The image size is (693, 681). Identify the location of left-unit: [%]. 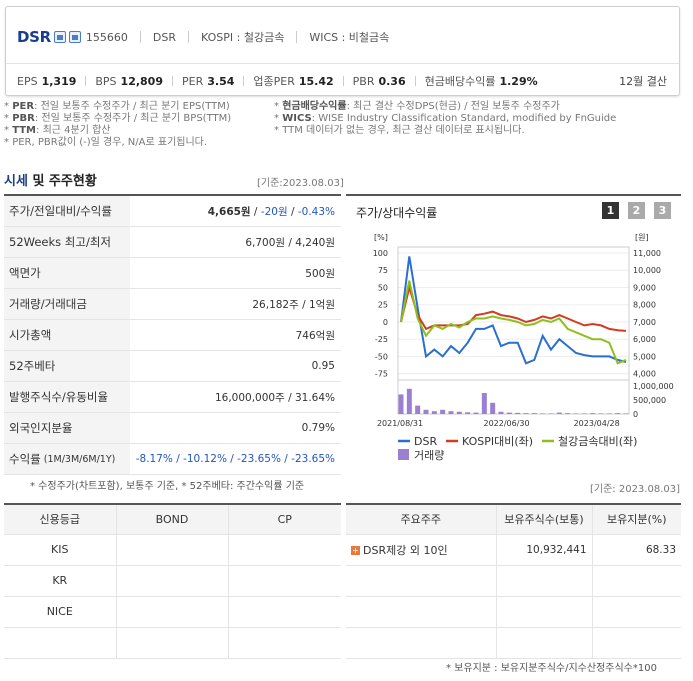
(381, 237).